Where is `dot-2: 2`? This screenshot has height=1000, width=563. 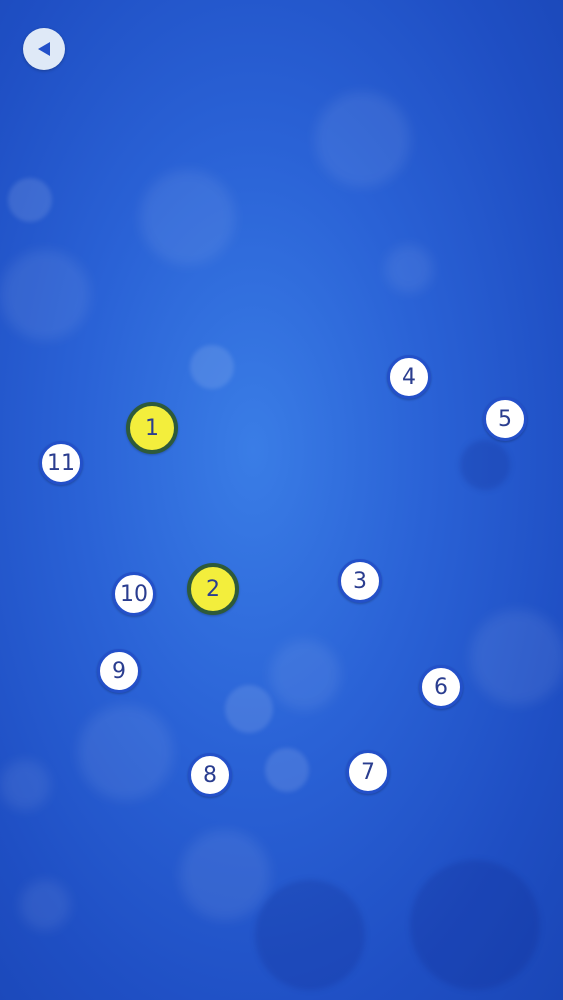
dot-2: 2 is located at coordinates (213, 589).